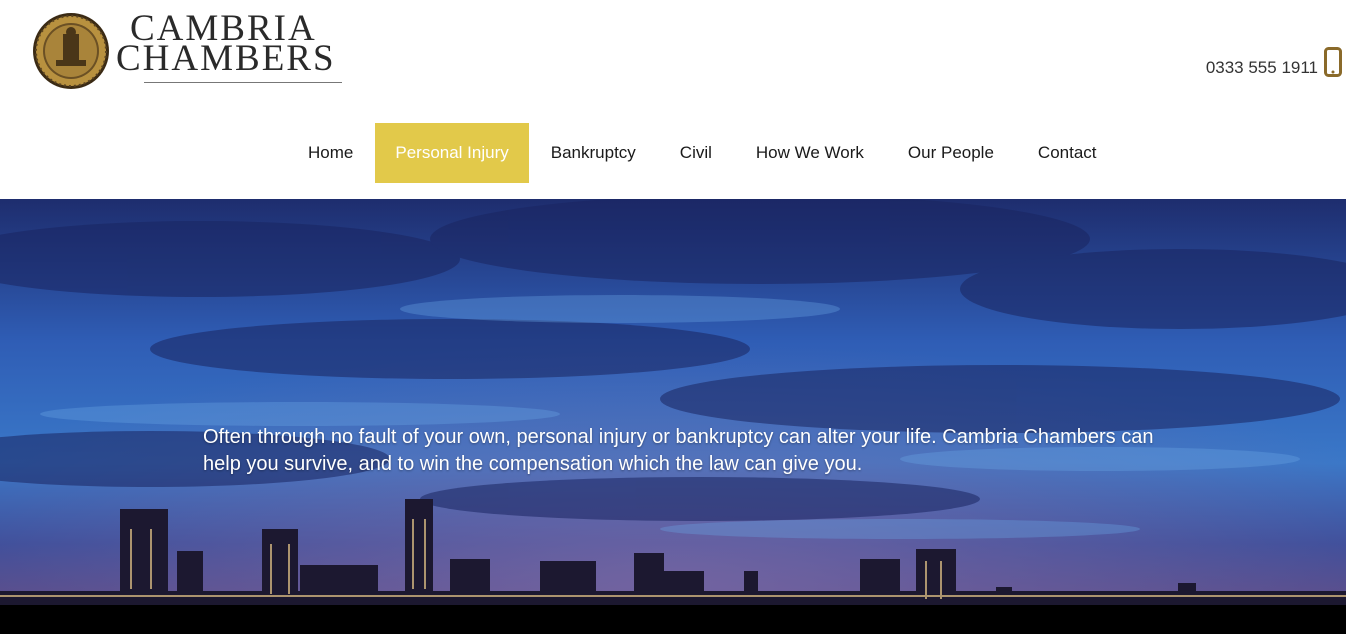 The width and height of the screenshot is (1346, 634). I want to click on nav-item-how-we-work: How We Work, so click(810, 153).